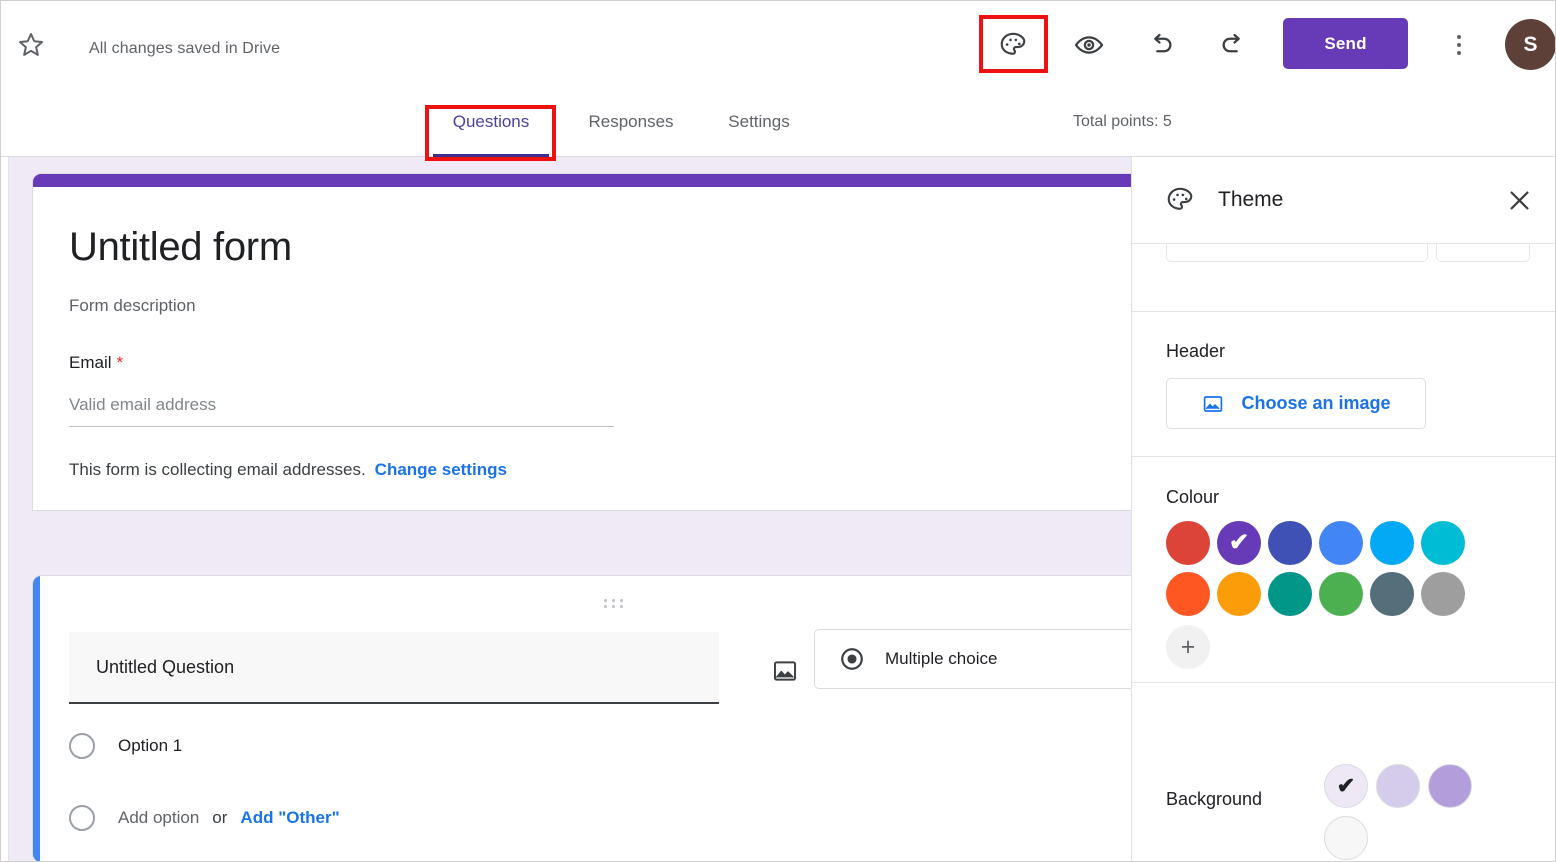  I want to click on colour-swatch-grid: ✔, so click(1319, 572).